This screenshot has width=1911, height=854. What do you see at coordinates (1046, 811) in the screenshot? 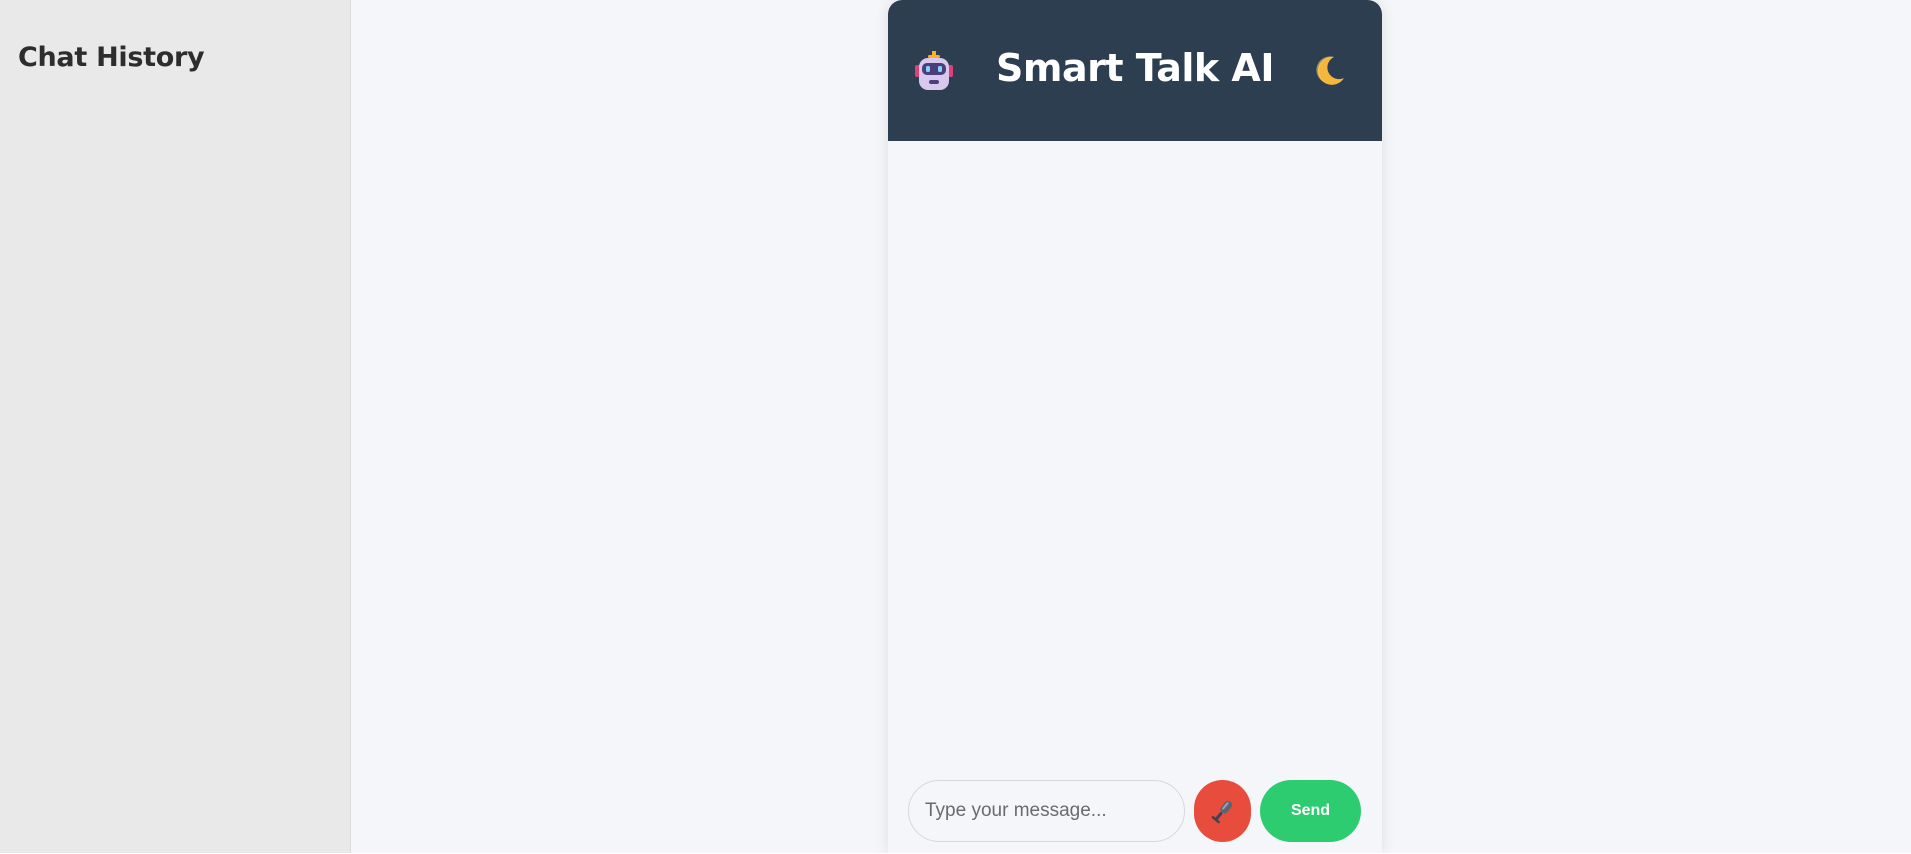
I see `message-input` at bounding box center [1046, 811].